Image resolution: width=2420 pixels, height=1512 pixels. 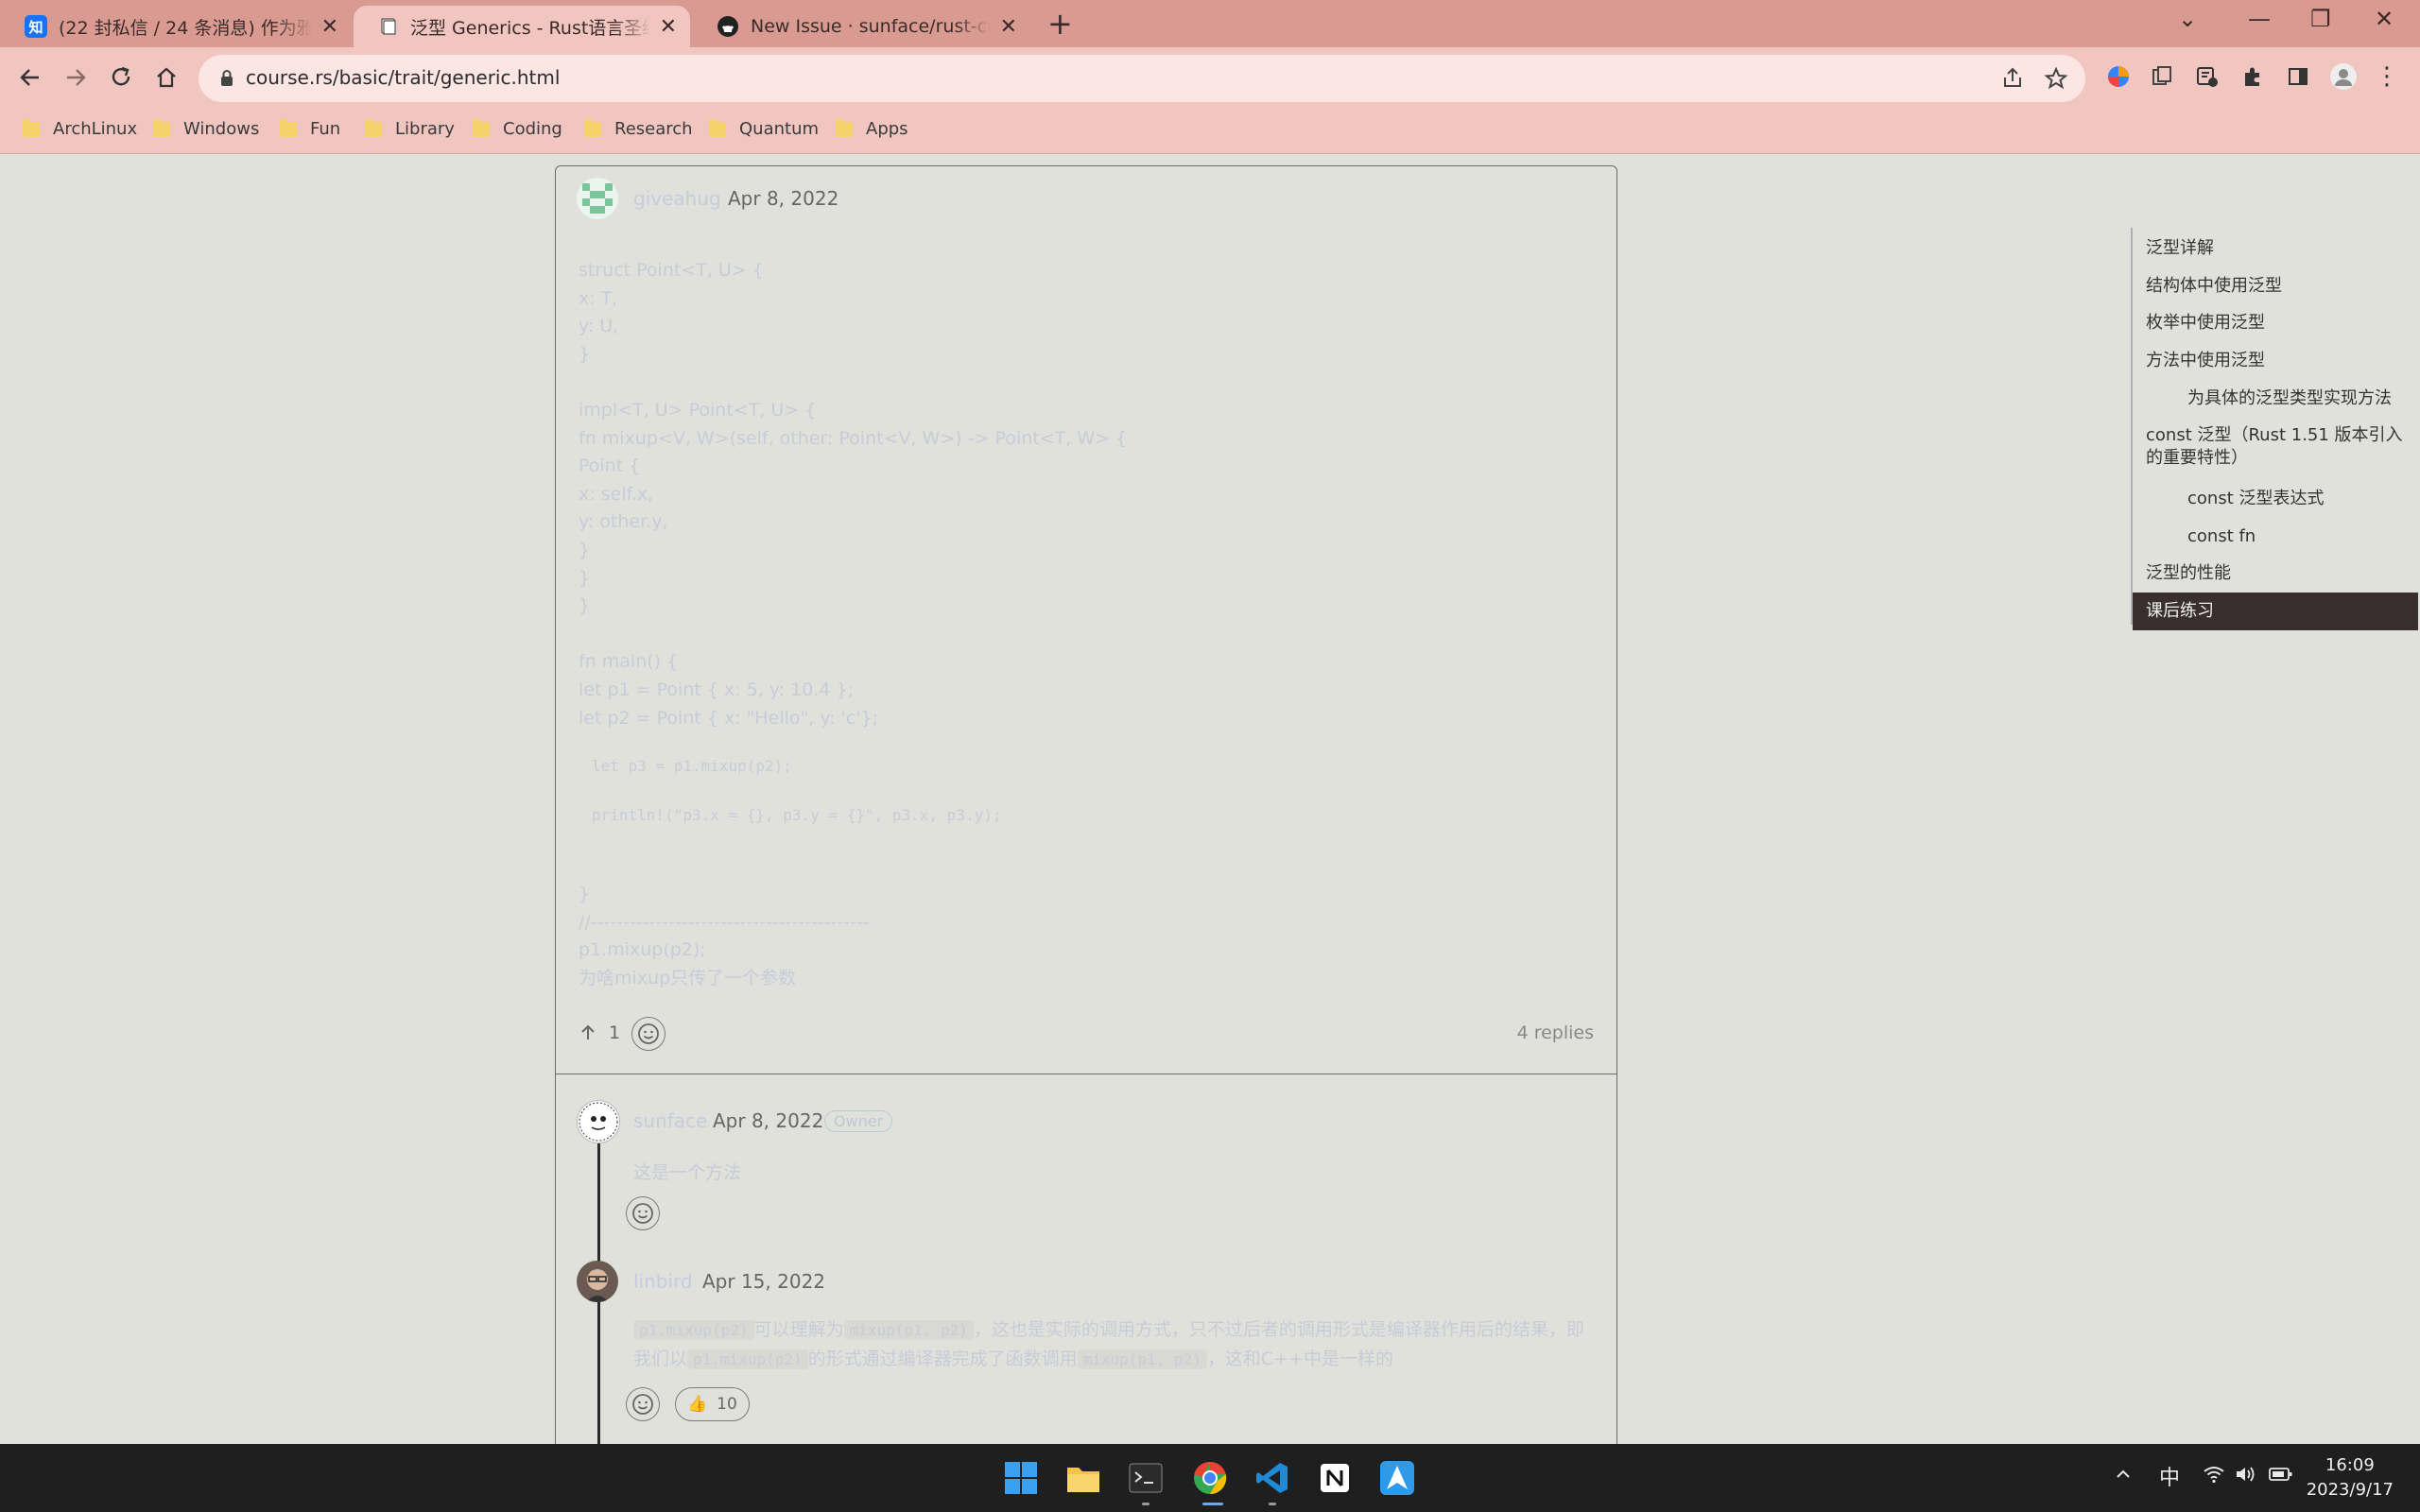 What do you see at coordinates (2118, 76) in the screenshot?
I see `extension-color-icon` at bounding box center [2118, 76].